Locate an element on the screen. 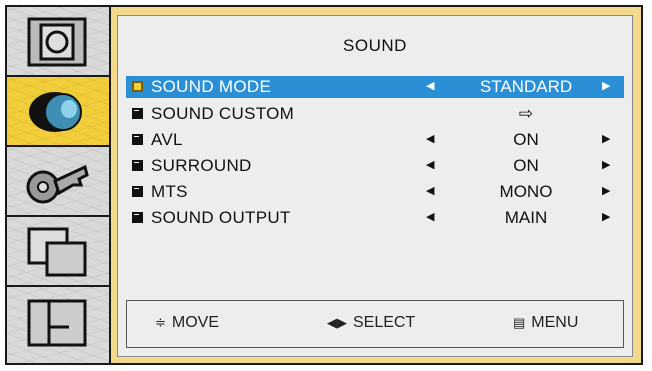  row-label: MTS is located at coordinates (169, 191).